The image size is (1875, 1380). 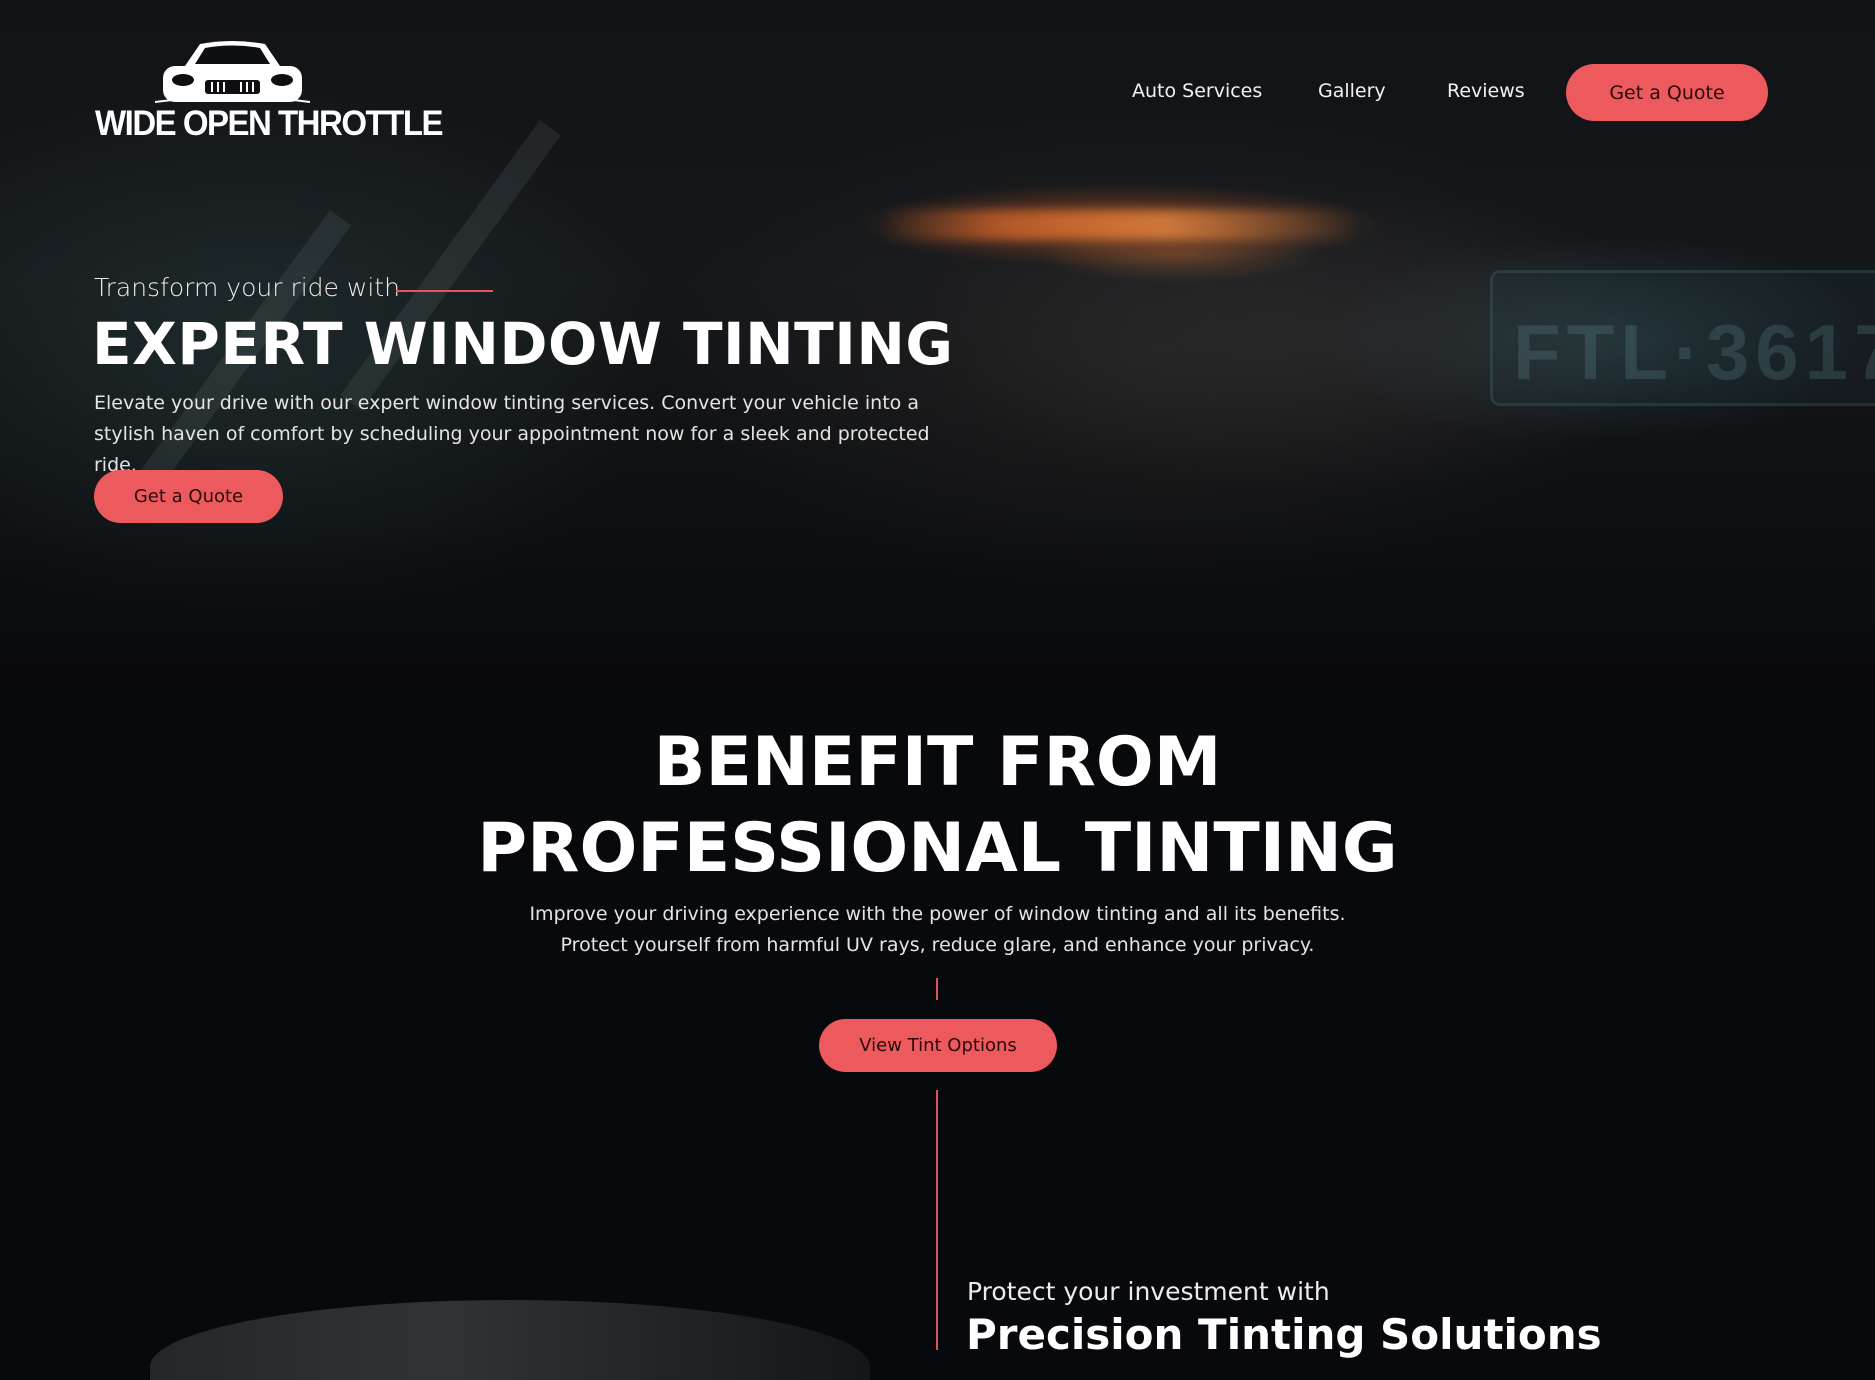 What do you see at coordinates (1352, 91) in the screenshot?
I see `nav-gallery: Gallery` at bounding box center [1352, 91].